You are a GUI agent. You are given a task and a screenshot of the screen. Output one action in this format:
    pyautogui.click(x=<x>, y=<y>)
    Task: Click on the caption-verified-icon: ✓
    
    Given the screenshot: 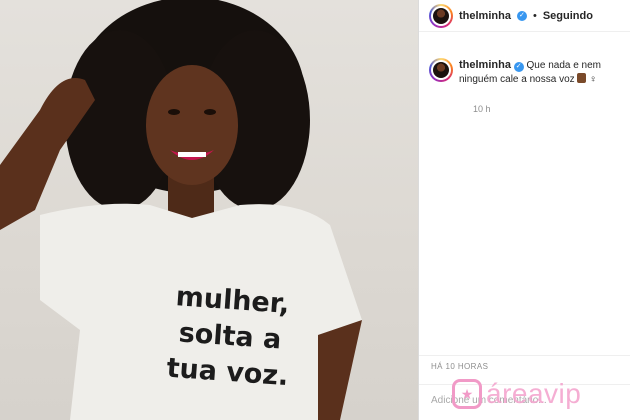 What is the action you would take?
    pyautogui.click(x=518, y=67)
    